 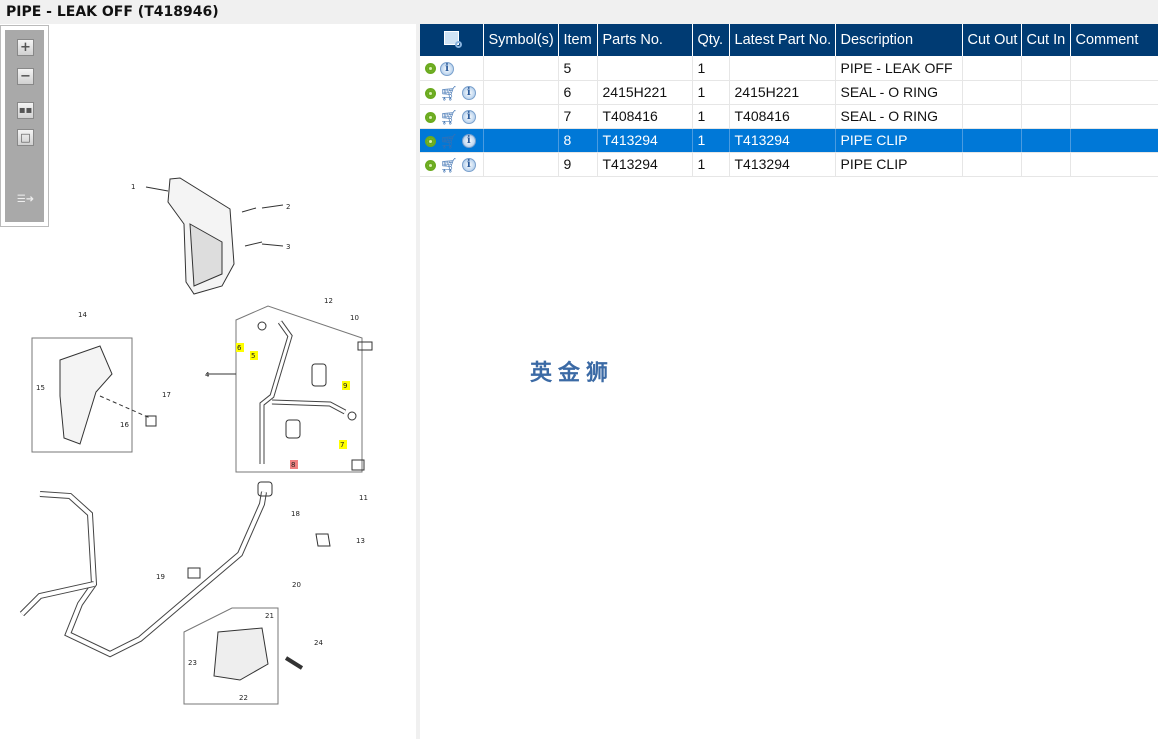 I want to click on callout-3: 3, so click(x=288, y=247).